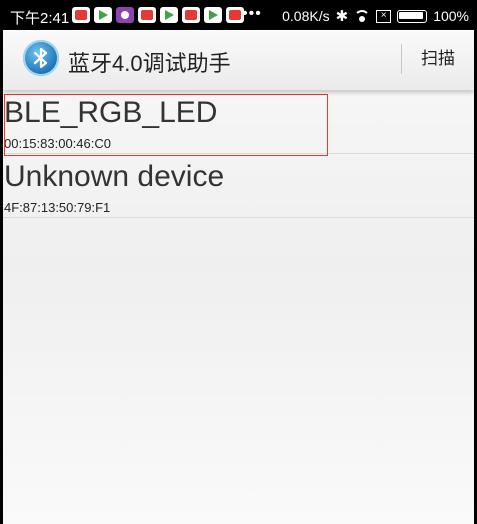 The width and height of the screenshot is (477, 524). Describe the element at coordinates (40, 18) in the screenshot. I see `status-time: 下午2:41` at that location.